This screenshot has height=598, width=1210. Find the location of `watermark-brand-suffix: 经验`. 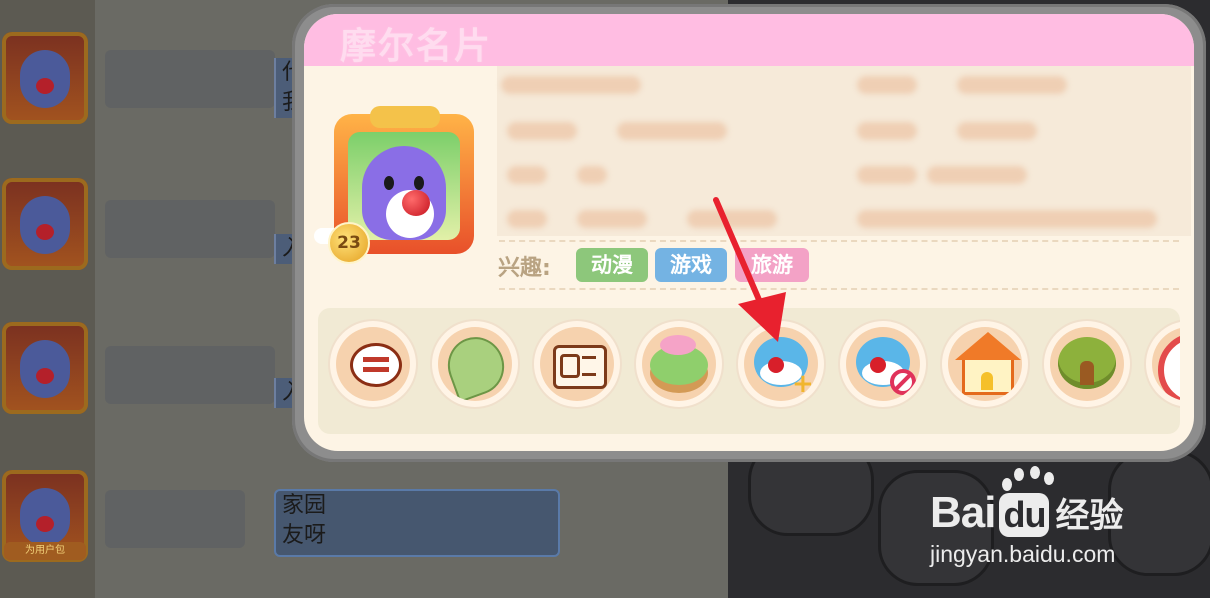

watermark-brand-suffix: 经验 is located at coordinates (1089, 516).